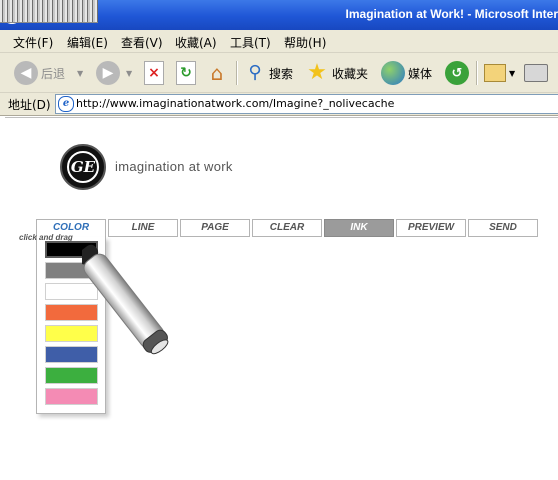 This screenshot has height=480, width=558. Describe the element at coordinates (420, 73) in the screenshot. I see `media-label: 媒体` at that location.